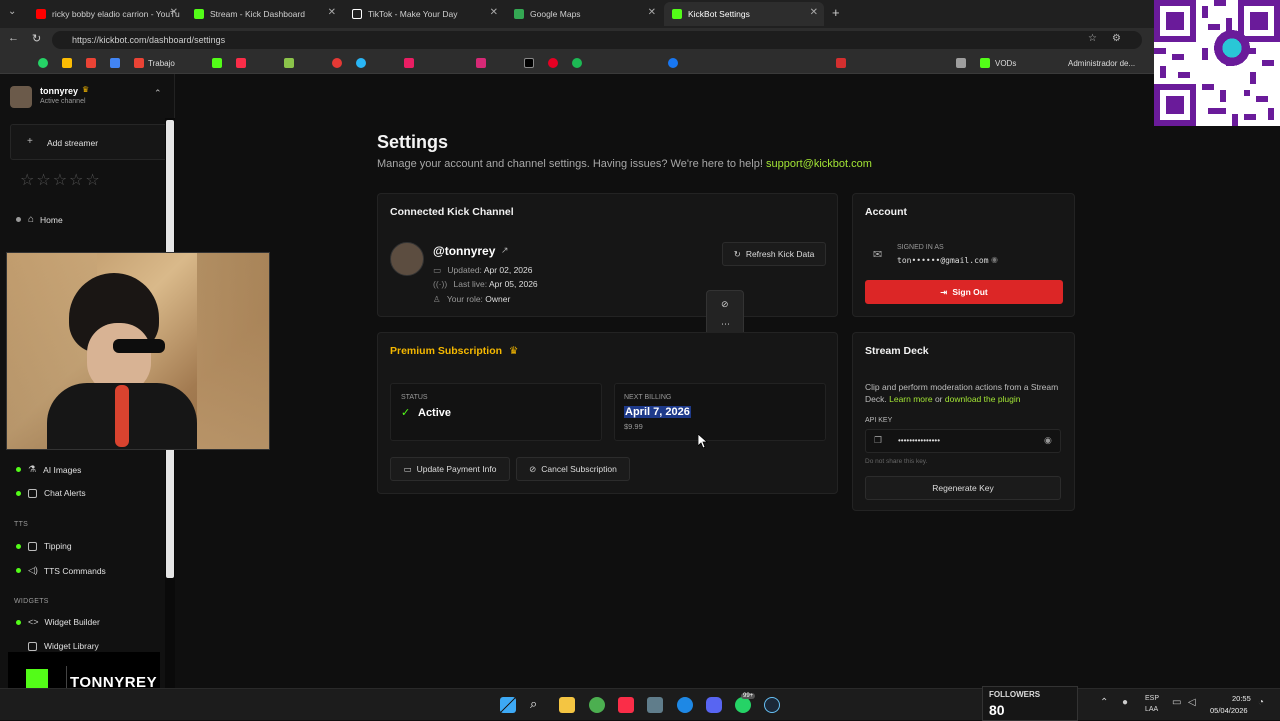 The image size is (1280, 721). I want to click on url-text: https://kickbot.com/dashboard/settings, so click(149, 40).